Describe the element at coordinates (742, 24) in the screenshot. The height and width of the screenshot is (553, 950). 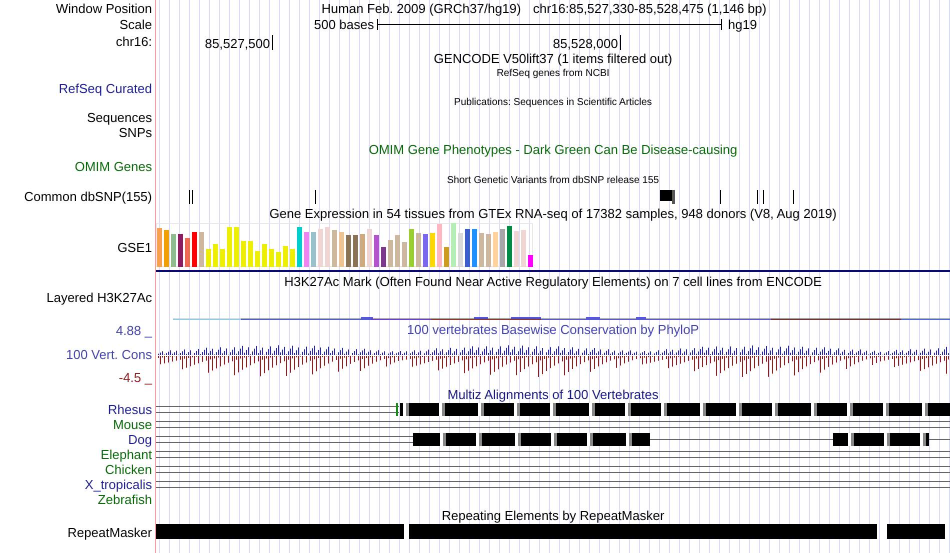
I see `scale-assembly: hg19` at that location.